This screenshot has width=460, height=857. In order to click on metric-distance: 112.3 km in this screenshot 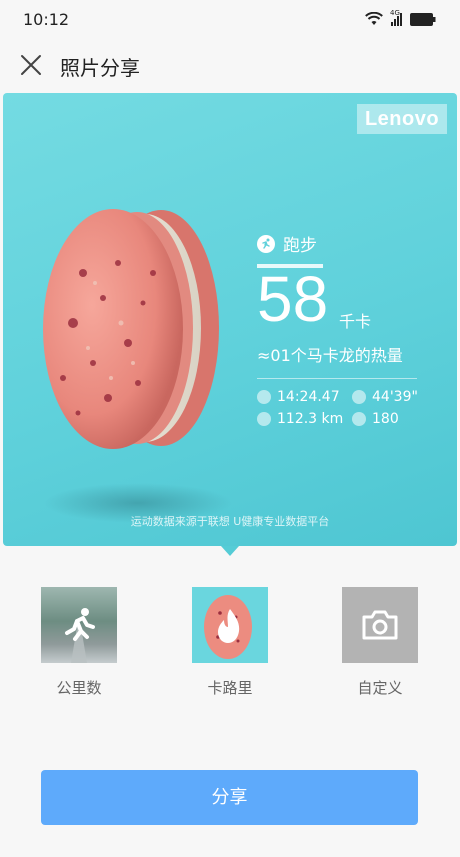, I will do `click(304, 419)`.